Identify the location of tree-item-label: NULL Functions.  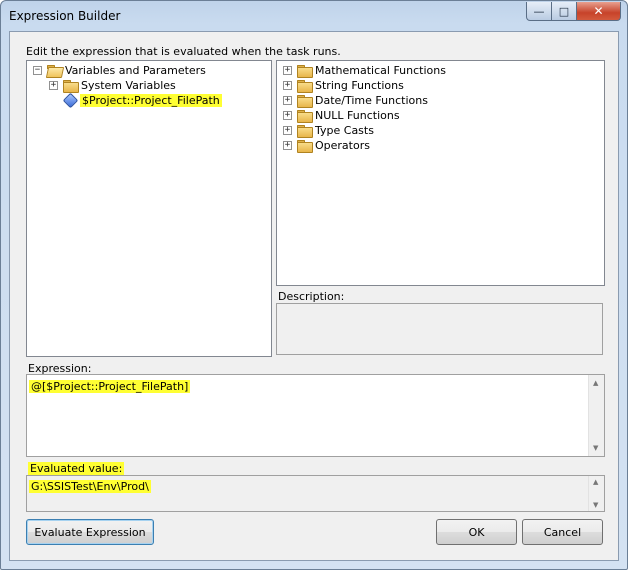
(357, 115).